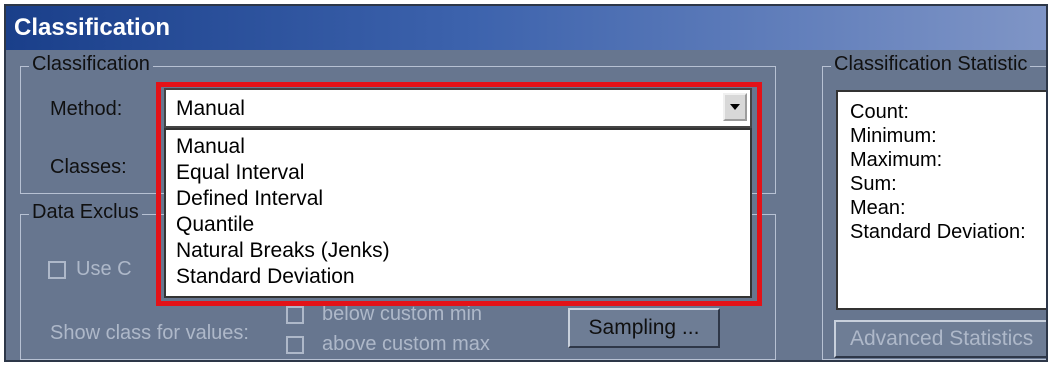 The height and width of the screenshot is (366, 1052). What do you see at coordinates (878, 208) in the screenshot?
I see `stat-mean: Mean:` at bounding box center [878, 208].